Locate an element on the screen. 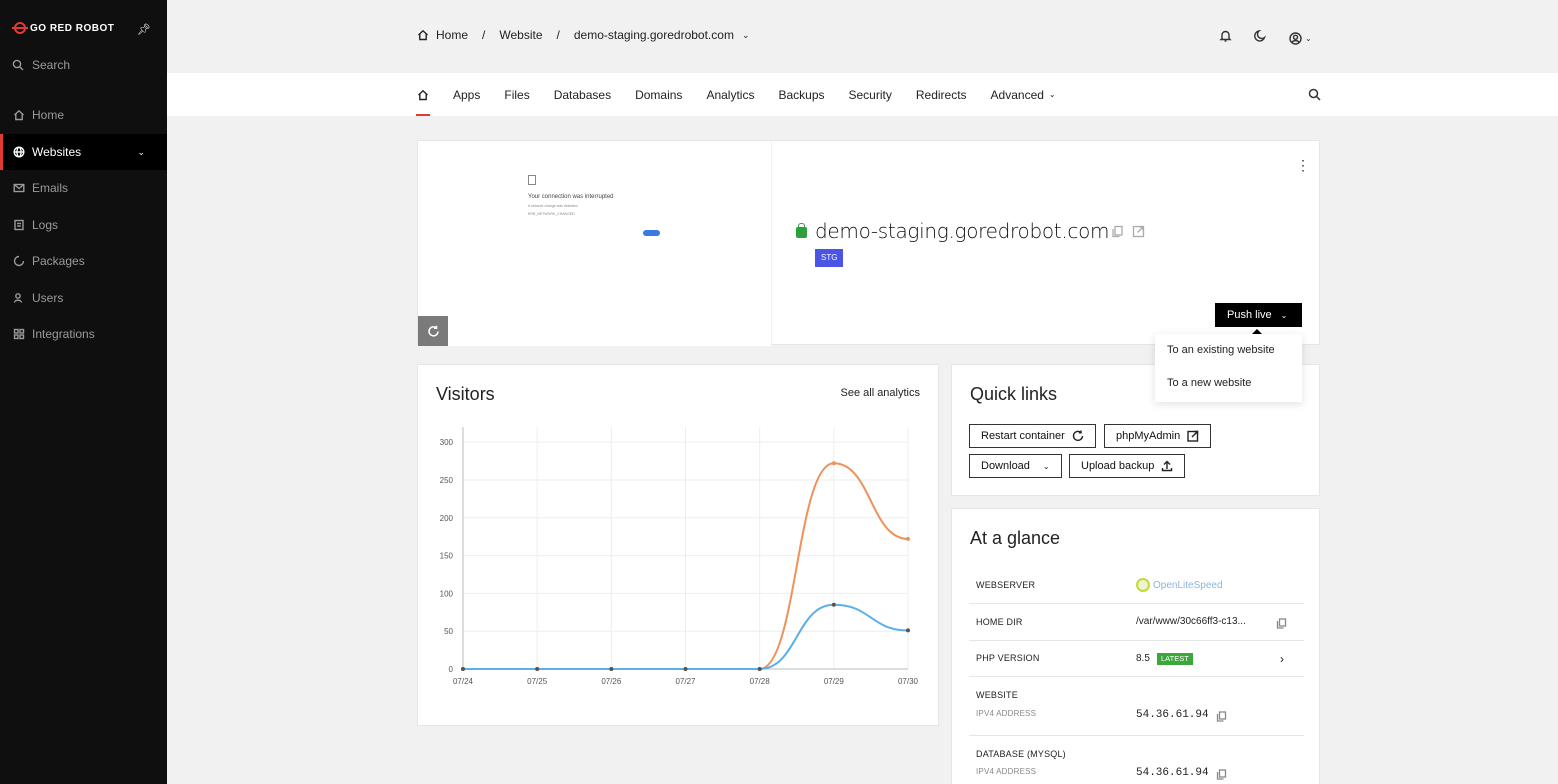 This screenshot has width=1558, height=784. external-link-icon is located at coordinates (1138, 234).